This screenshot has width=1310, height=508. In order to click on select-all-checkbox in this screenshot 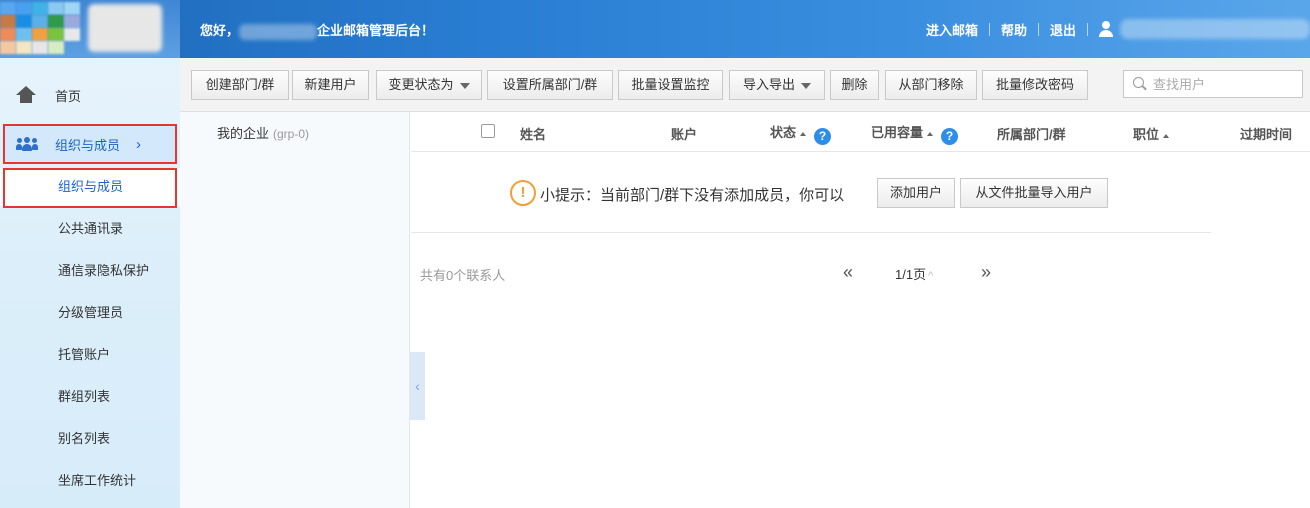, I will do `click(488, 131)`.